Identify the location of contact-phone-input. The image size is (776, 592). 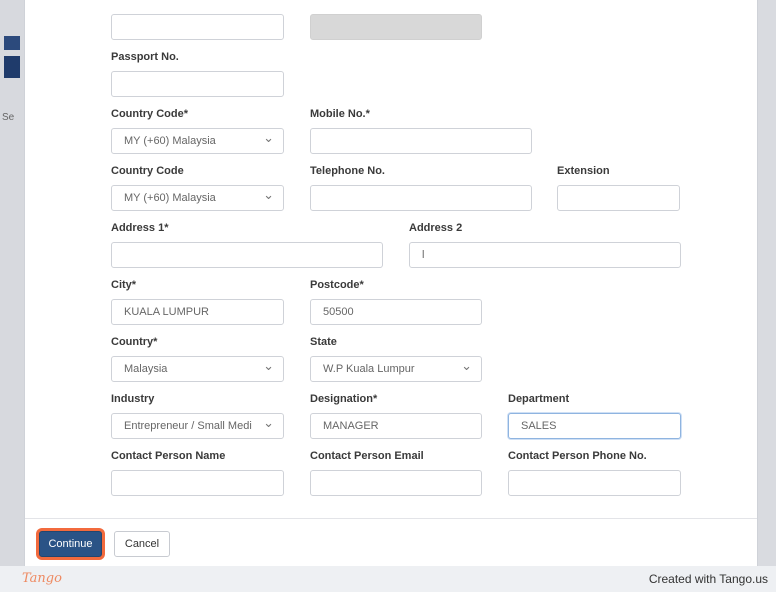
(594, 483).